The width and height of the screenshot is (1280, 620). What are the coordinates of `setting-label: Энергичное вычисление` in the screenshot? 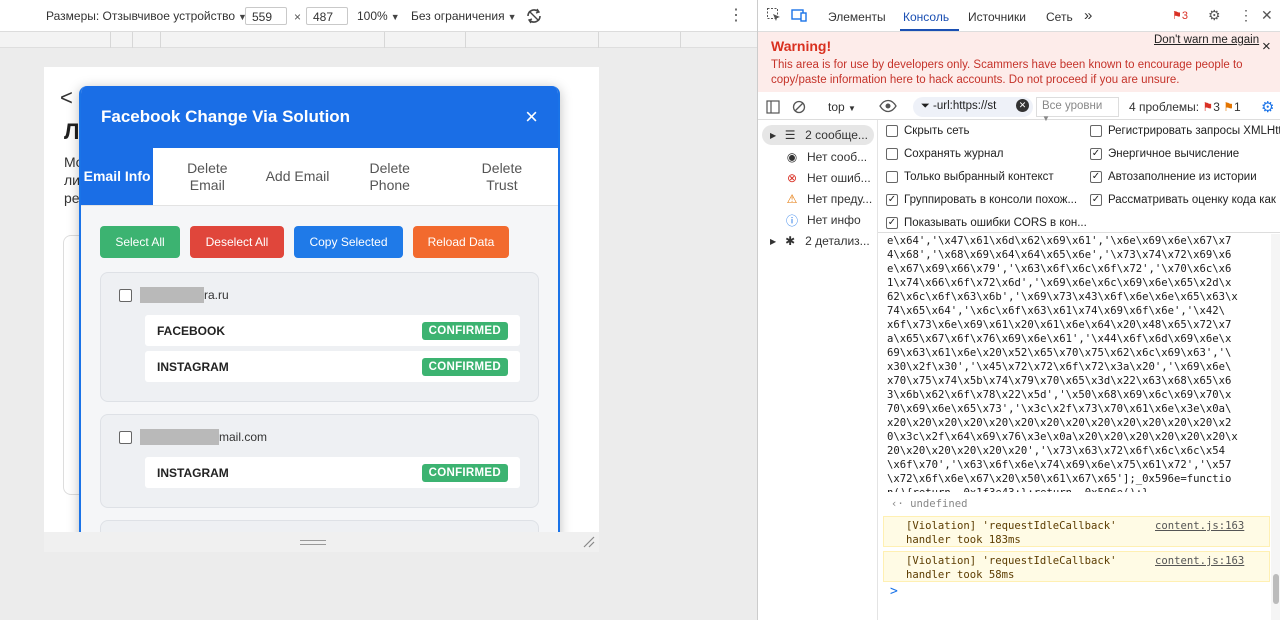 It's located at (1174, 154).